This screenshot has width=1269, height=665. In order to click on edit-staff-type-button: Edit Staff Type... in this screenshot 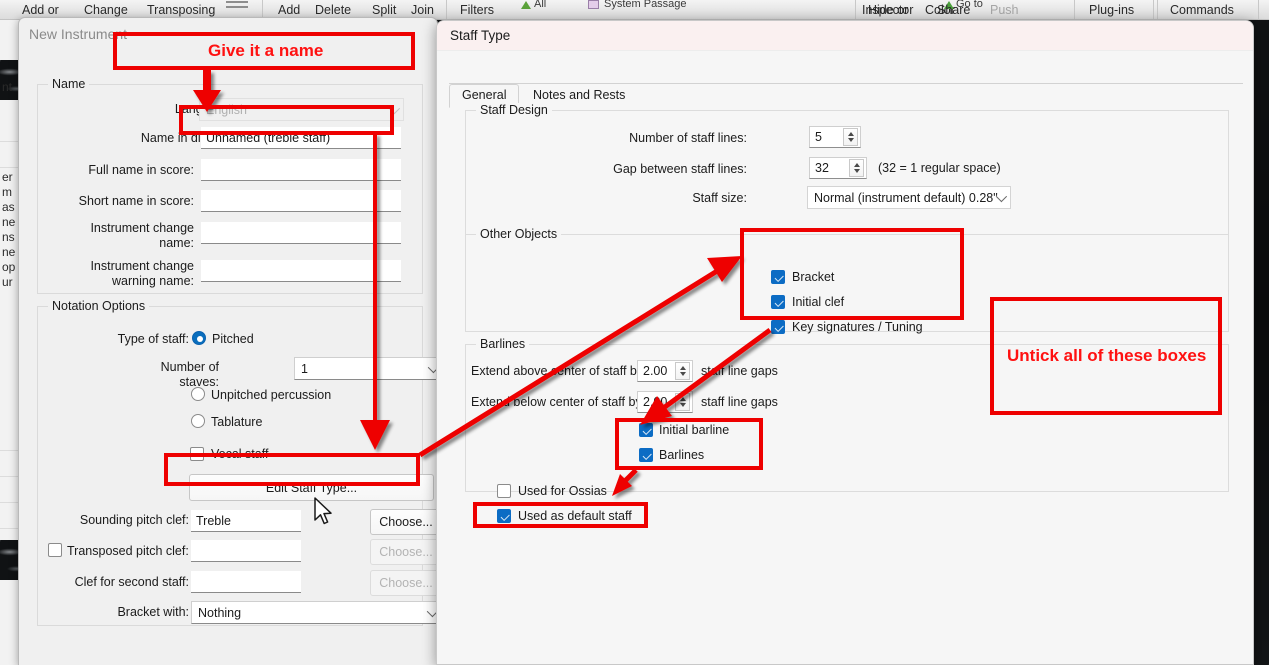, I will do `click(311, 487)`.